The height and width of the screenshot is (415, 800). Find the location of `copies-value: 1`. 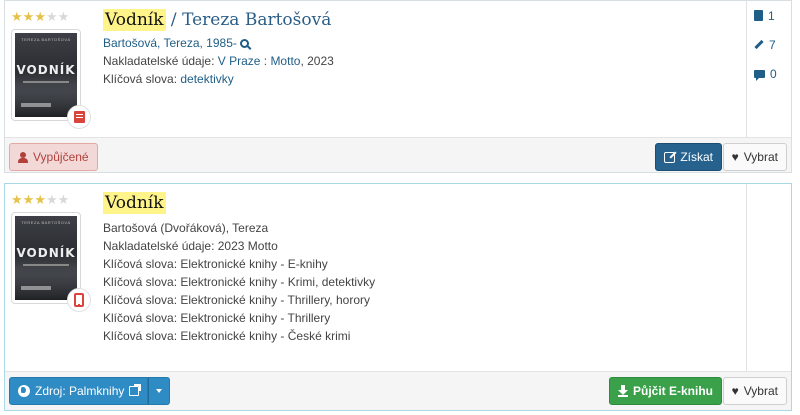

copies-value: 1 is located at coordinates (771, 15).